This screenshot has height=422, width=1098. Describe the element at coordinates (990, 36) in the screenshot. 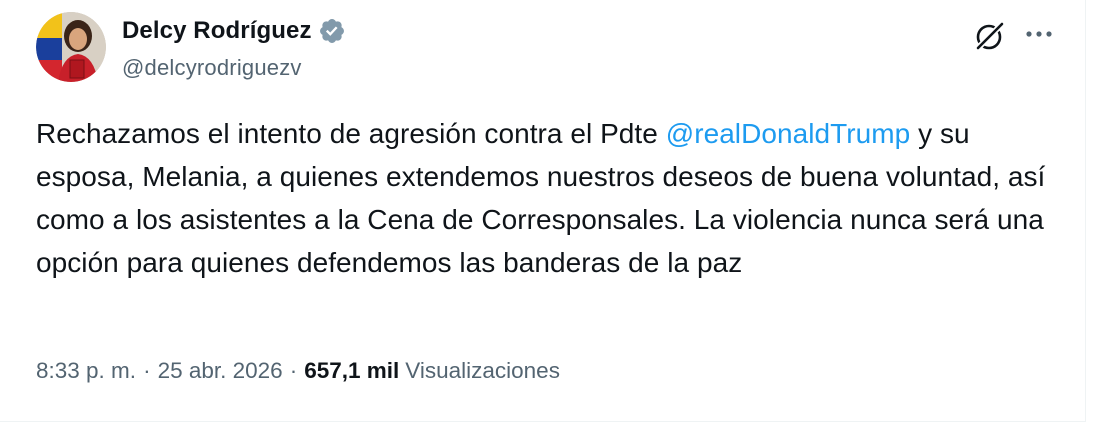

I see `grok-icon` at that location.